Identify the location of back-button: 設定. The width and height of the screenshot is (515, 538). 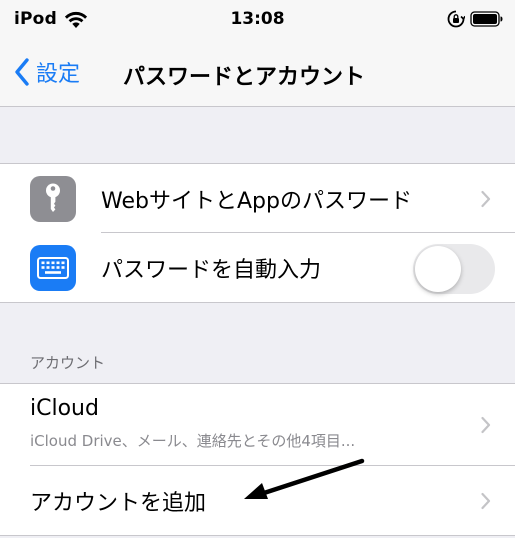
(47, 72).